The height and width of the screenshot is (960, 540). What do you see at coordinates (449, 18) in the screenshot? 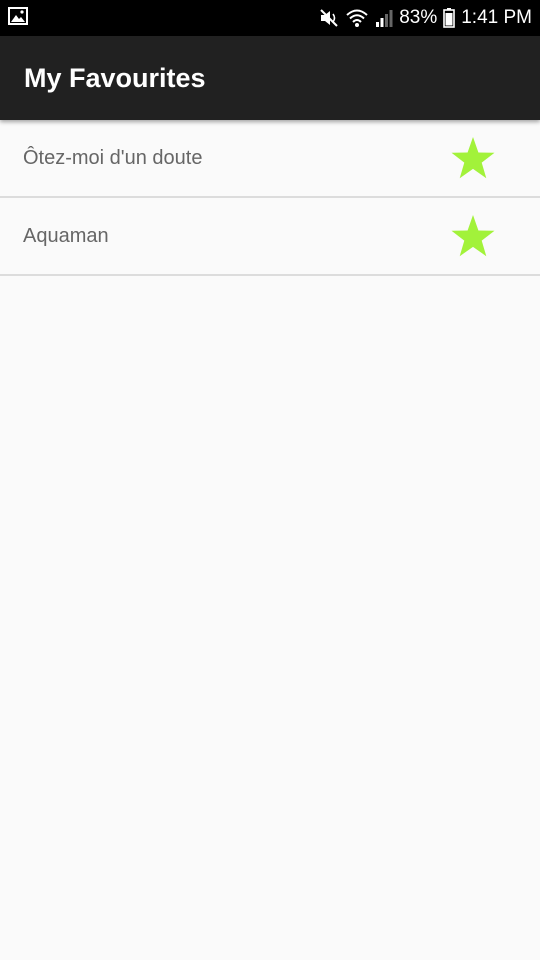
I see `battery-icon` at bounding box center [449, 18].